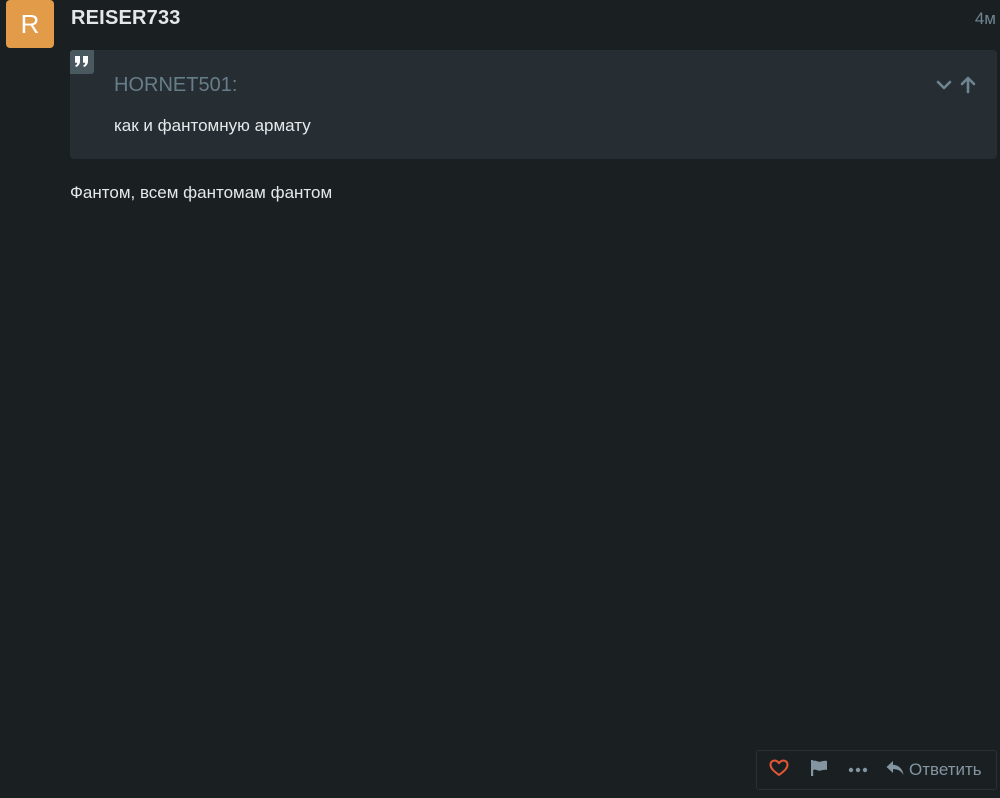 The width and height of the screenshot is (1000, 798). What do you see at coordinates (985, 19) in the screenshot?
I see `post-timestamp: 4м` at bounding box center [985, 19].